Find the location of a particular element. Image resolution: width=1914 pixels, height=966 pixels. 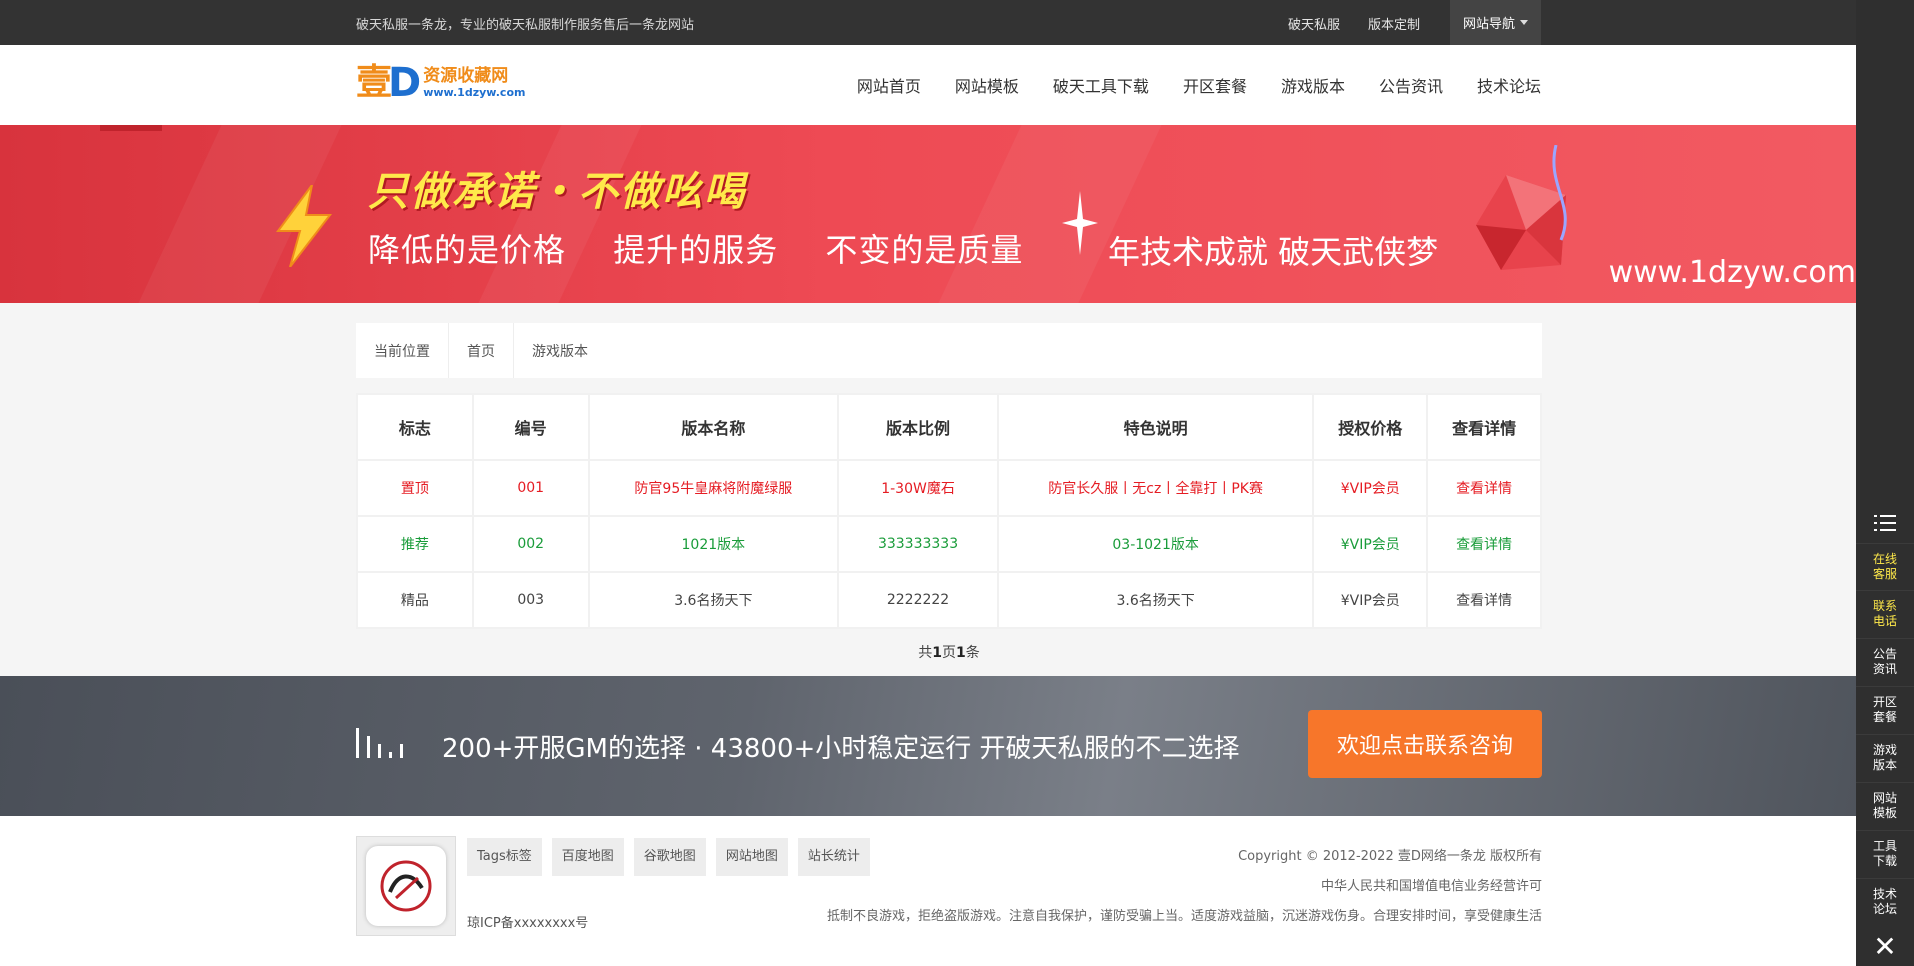

promo-text: 200+开服GM的选择 · 43800+小时稳定运行 开破天私服的不二选择 is located at coordinates (841, 749).